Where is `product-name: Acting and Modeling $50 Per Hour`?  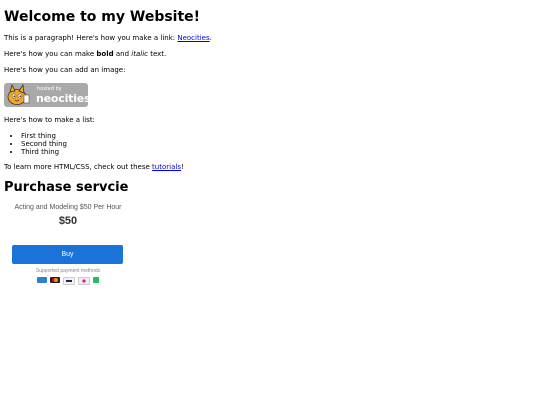 product-name: Acting and Modeling $50 Per Hour is located at coordinates (68, 207).